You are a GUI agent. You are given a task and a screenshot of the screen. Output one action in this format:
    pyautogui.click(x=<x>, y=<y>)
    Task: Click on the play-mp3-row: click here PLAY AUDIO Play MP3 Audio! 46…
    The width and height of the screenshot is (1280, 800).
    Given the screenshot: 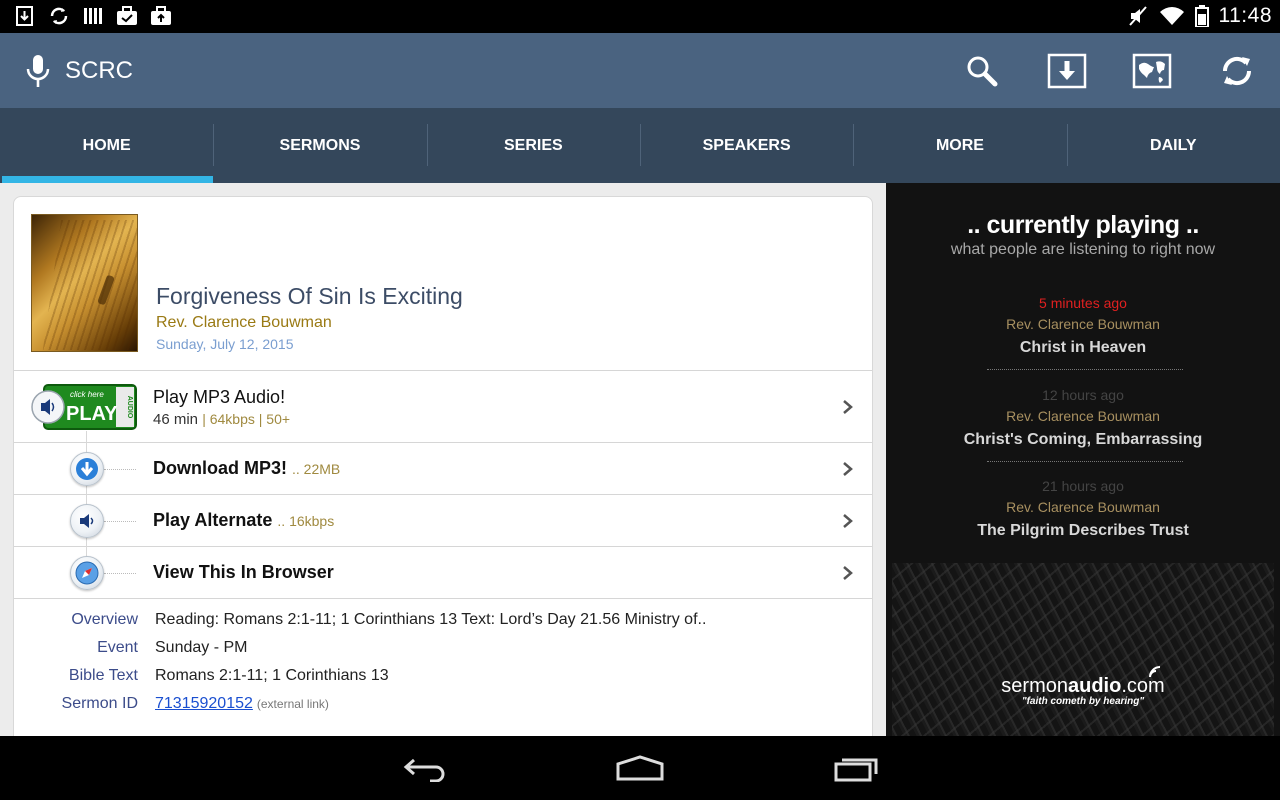 What is the action you would take?
    pyautogui.click(x=443, y=407)
    